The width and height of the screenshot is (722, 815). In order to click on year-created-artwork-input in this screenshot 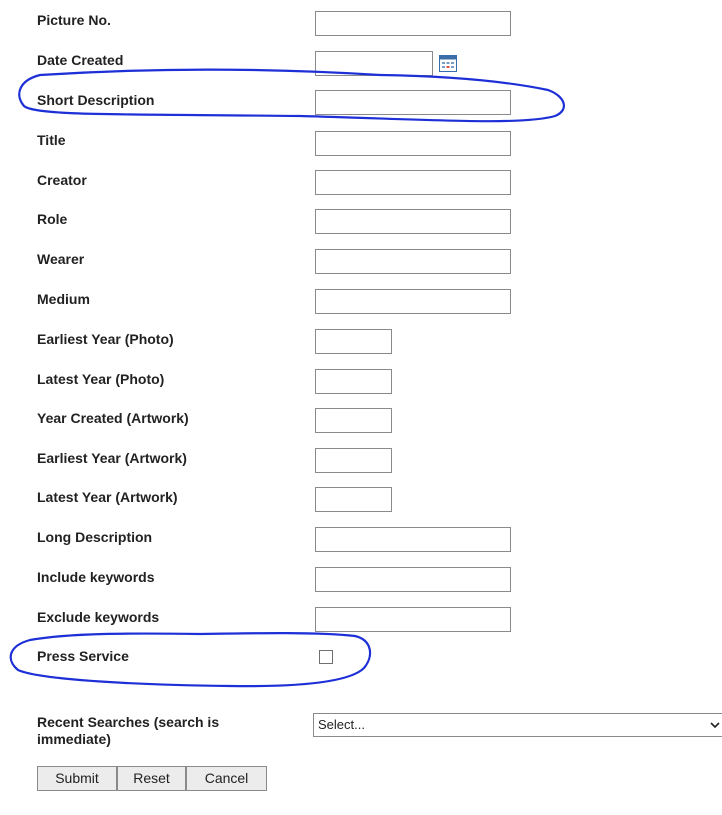, I will do `click(353, 420)`.